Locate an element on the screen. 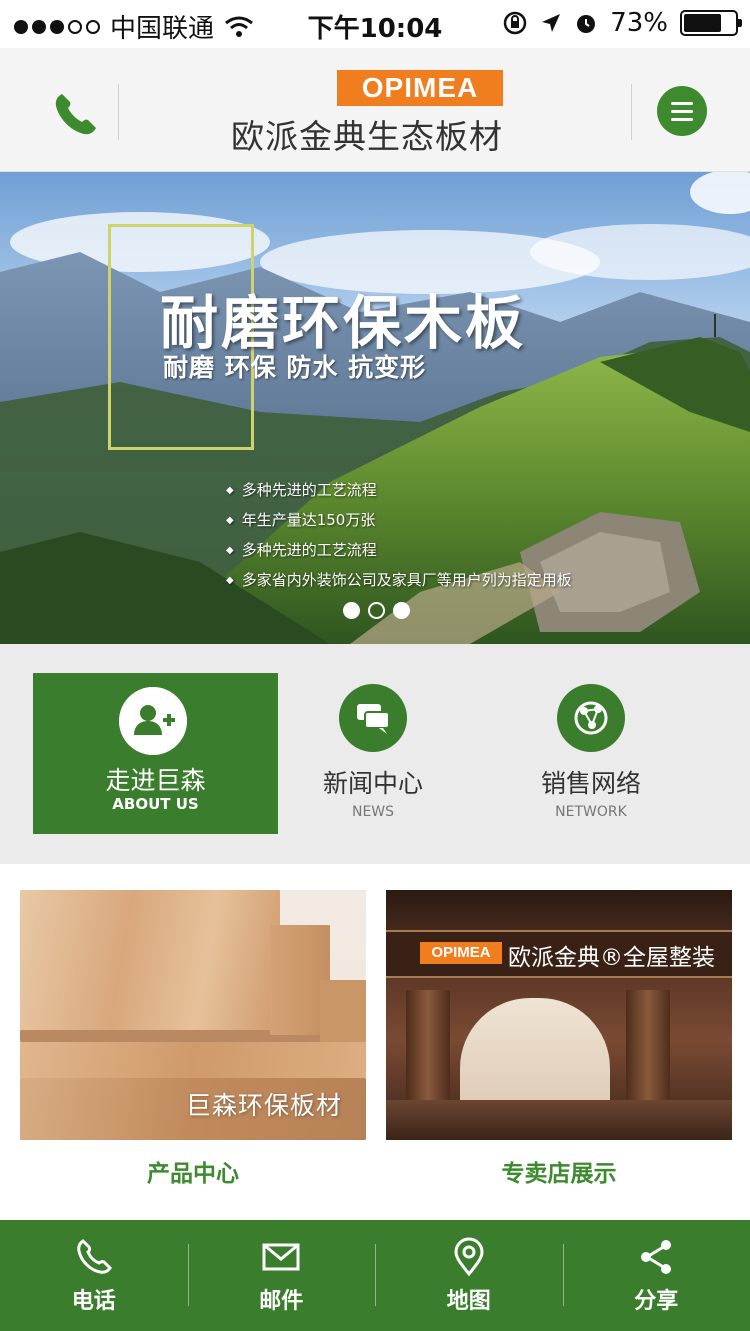 The height and width of the screenshot is (1331, 750). feature-title: 新闻中心 is located at coordinates (372, 783).